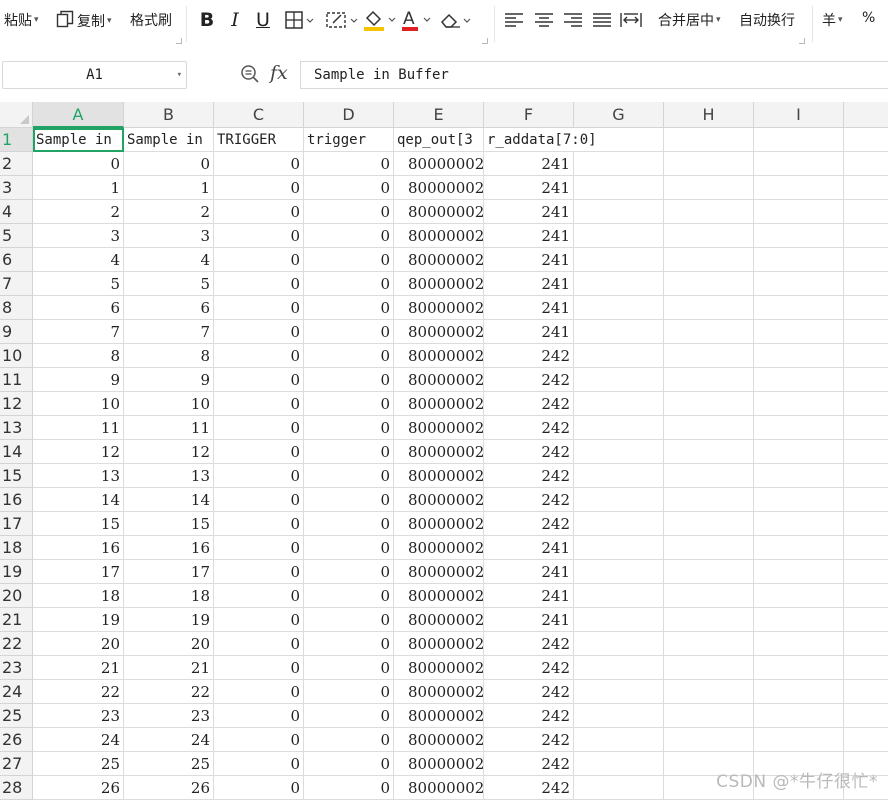  Describe the element at coordinates (767, 20) in the screenshot. I see `wrap-text-button: 自动换行` at that location.